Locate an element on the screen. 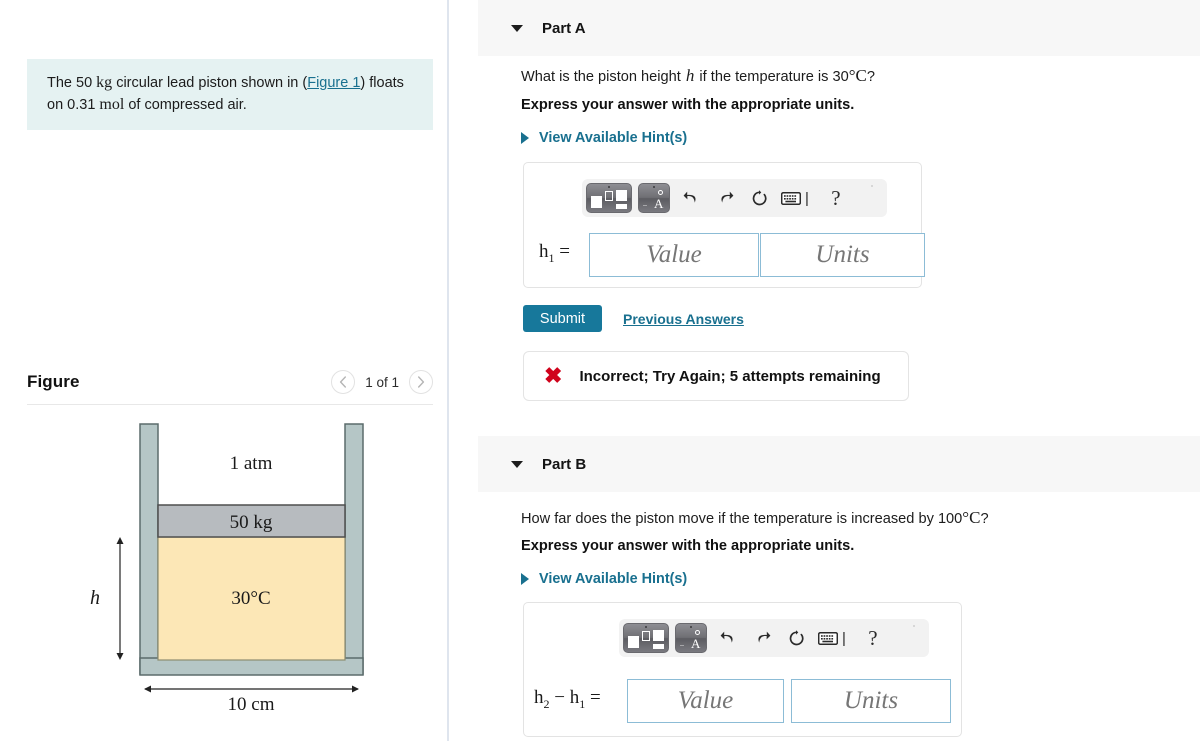 The height and width of the screenshot is (741, 1200). part-a-math-toolbar: .. A | ? is located at coordinates (734, 198).